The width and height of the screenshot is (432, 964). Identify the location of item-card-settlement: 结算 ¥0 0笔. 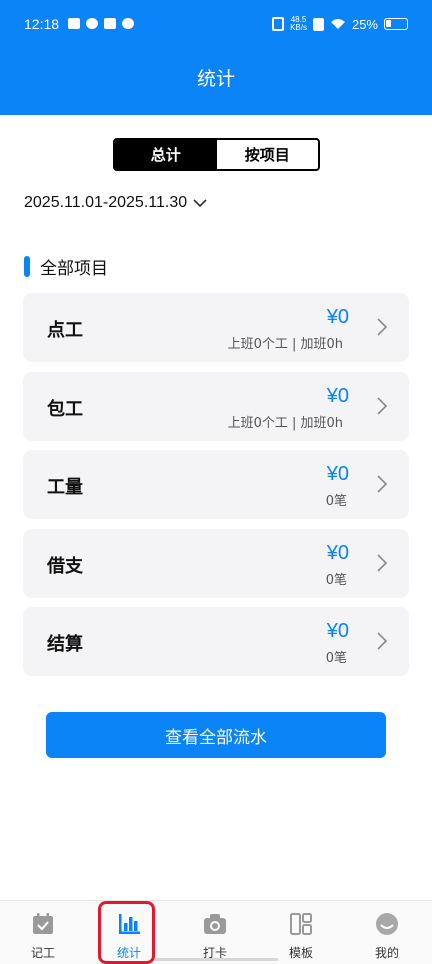
(216, 641).